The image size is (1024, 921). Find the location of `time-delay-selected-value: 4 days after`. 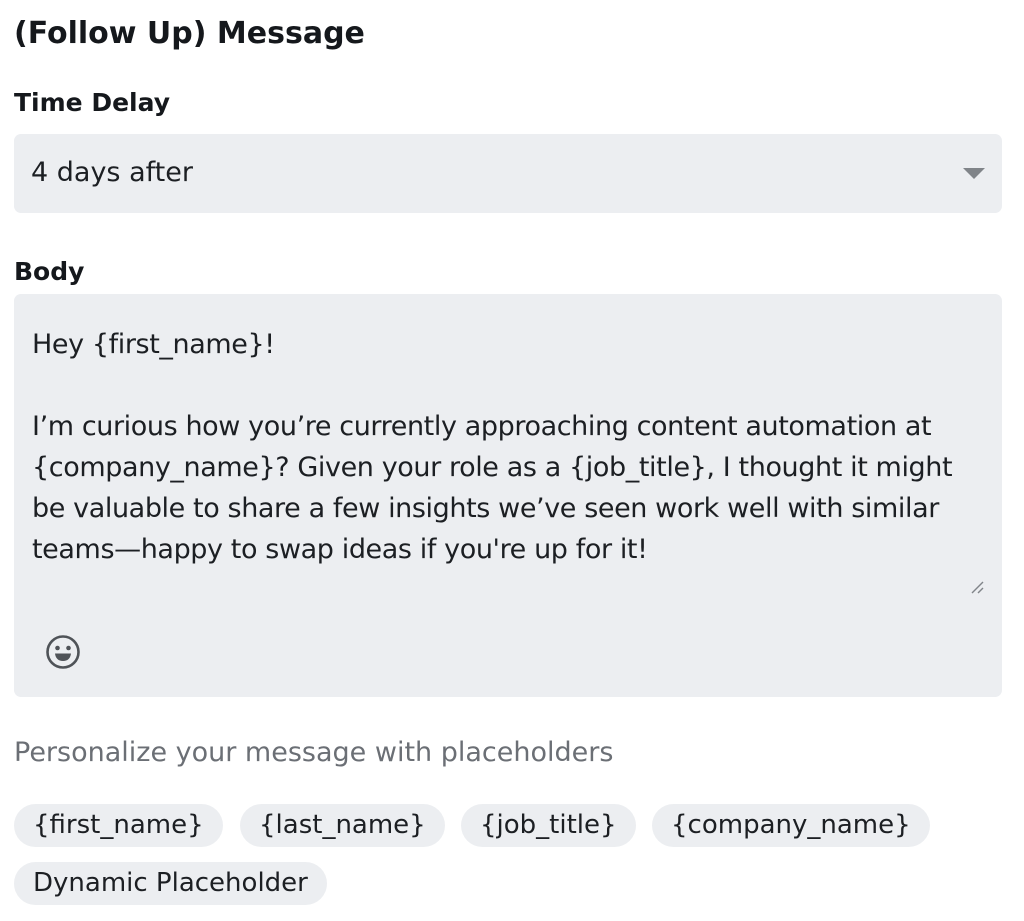

time-delay-selected-value: 4 days after is located at coordinates (112, 172).